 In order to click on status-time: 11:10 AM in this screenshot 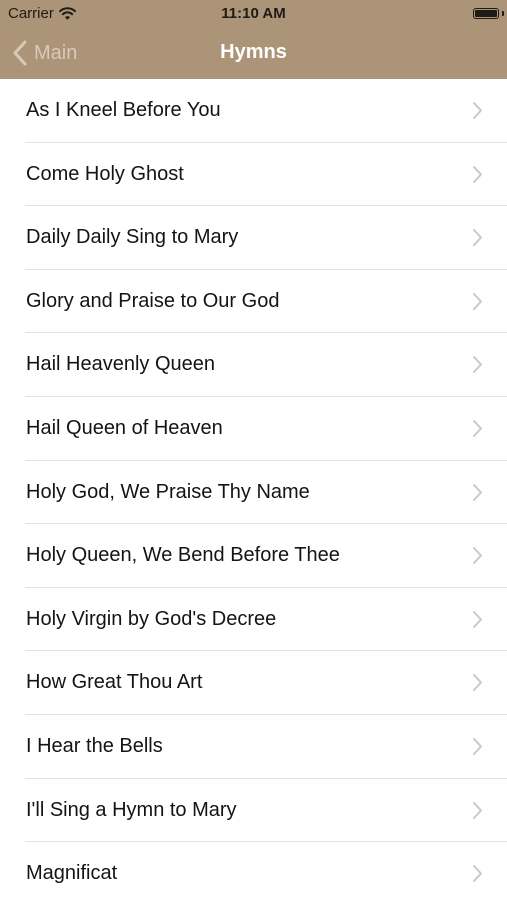, I will do `click(253, 13)`.